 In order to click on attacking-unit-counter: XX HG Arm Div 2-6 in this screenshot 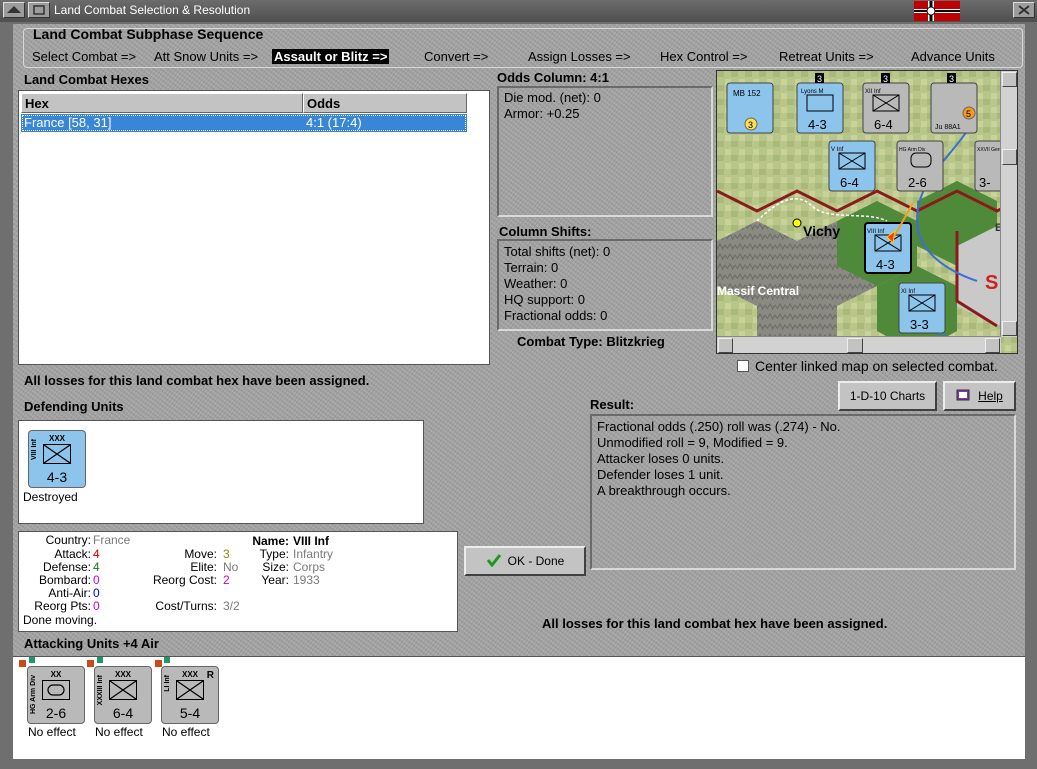, I will do `click(56, 695)`.